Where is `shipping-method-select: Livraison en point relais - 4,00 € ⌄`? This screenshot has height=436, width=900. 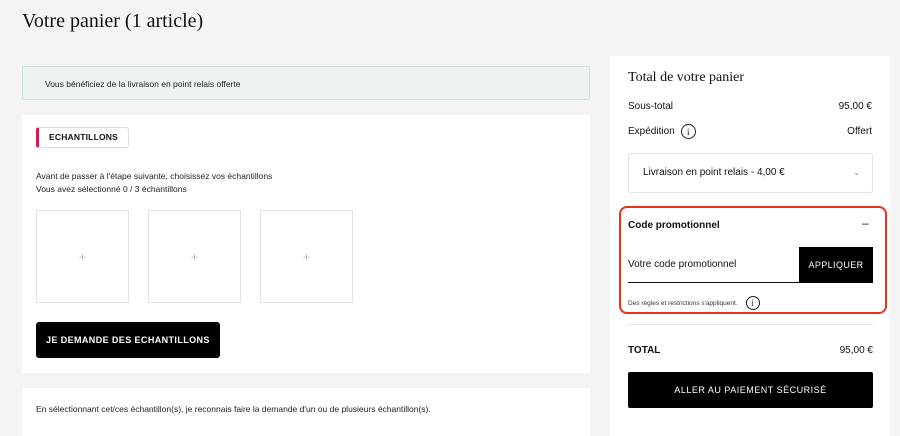
shipping-method-select: Livraison en point relais - 4,00 € ⌄ is located at coordinates (750, 173).